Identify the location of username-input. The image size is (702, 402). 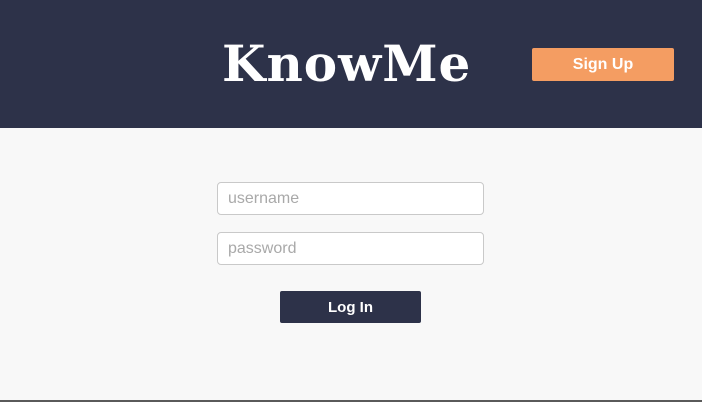
(350, 198).